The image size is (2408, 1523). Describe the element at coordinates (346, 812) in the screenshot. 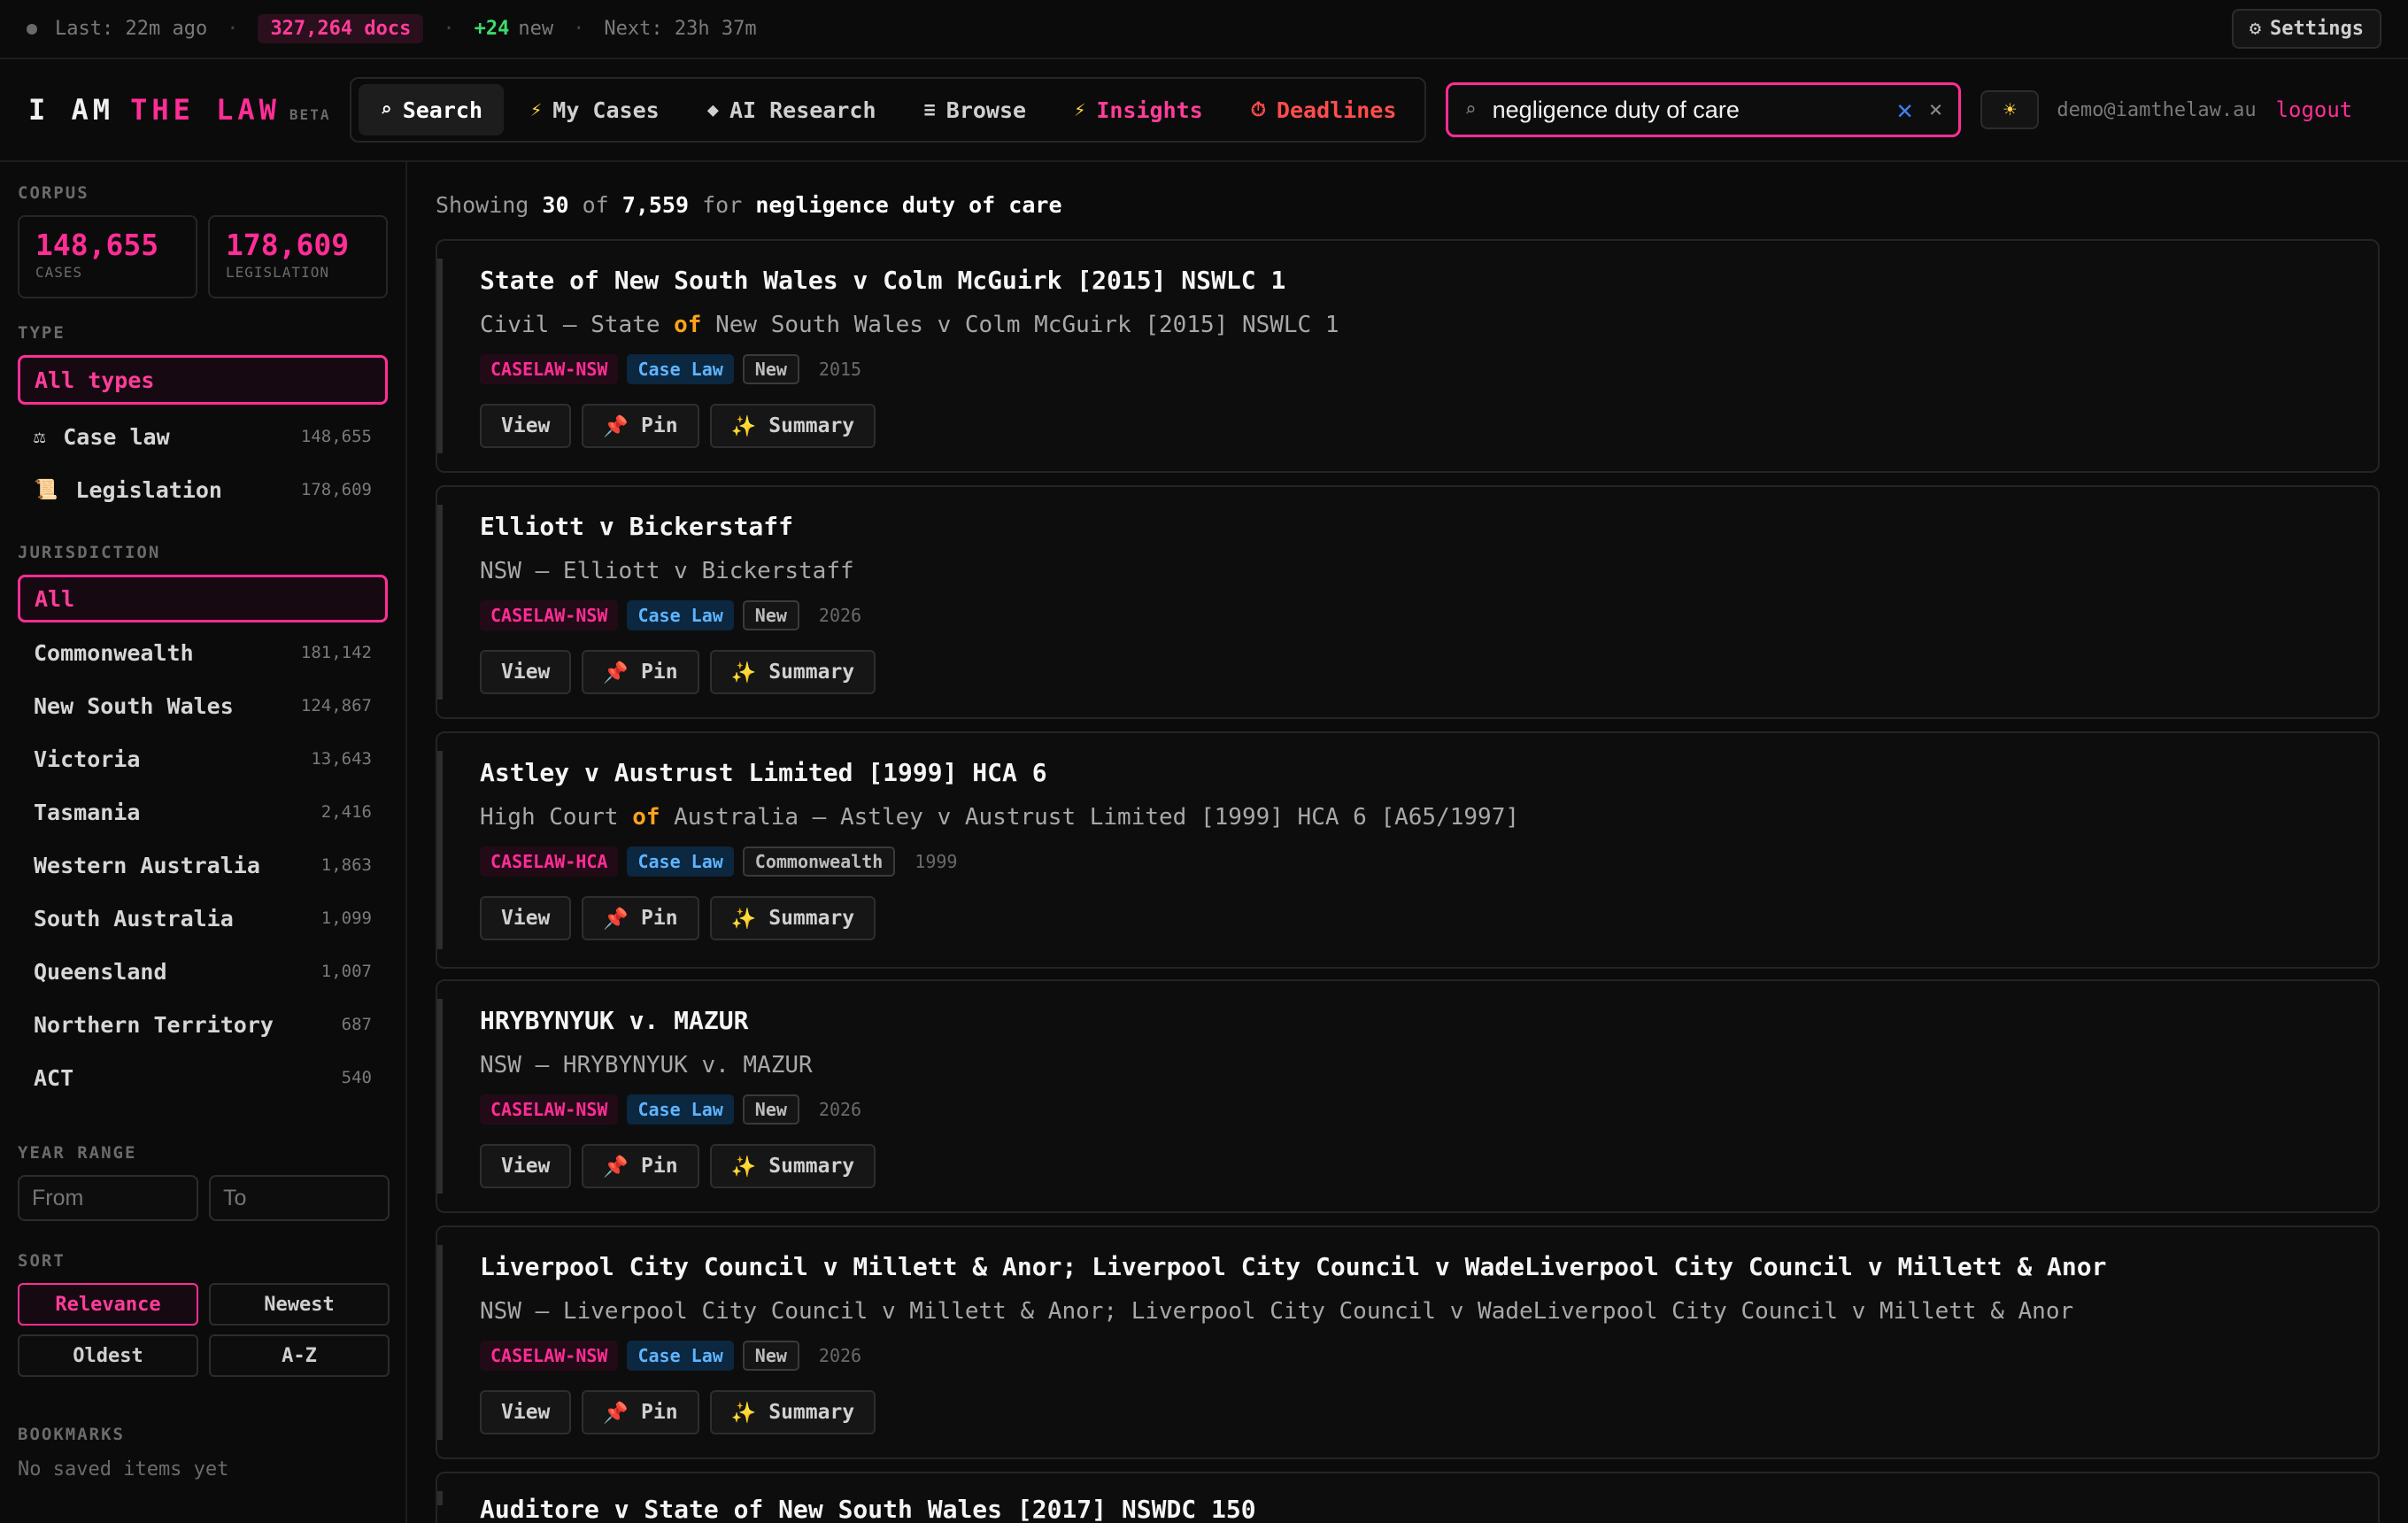

I see `filter-count: 2,416` at that location.